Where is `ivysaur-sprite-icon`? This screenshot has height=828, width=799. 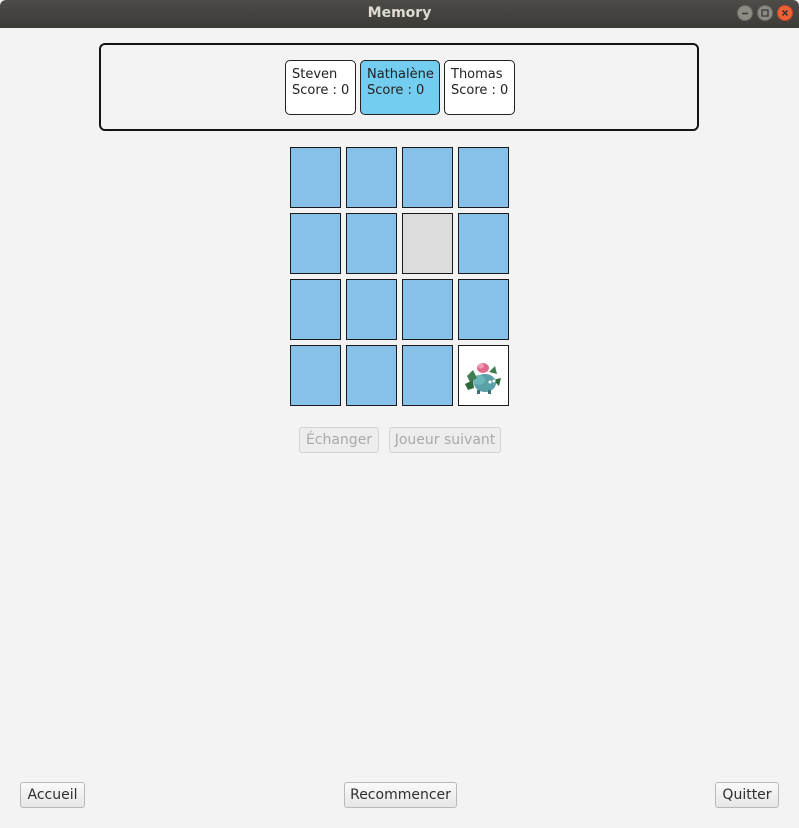 ivysaur-sprite-icon is located at coordinates (483, 378).